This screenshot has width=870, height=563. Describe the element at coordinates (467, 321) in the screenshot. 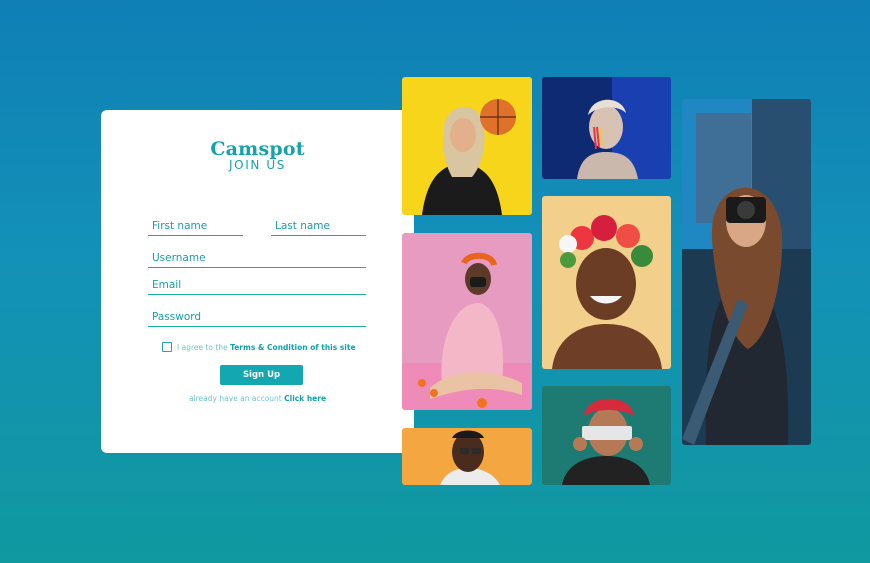

I see `photo-woman-mask` at that location.